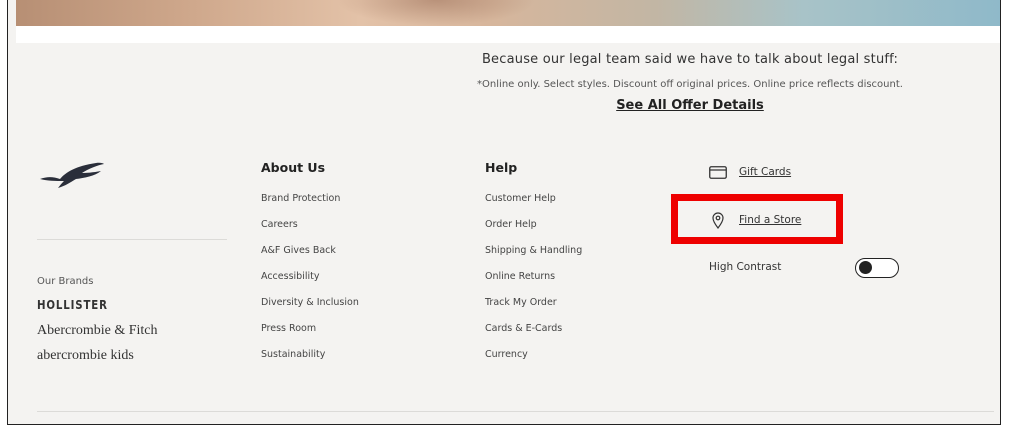 The width and height of the screenshot is (1011, 430). Describe the element at coordinates (865, 267) in the screenshot. I see `toggle-knob` at that location.